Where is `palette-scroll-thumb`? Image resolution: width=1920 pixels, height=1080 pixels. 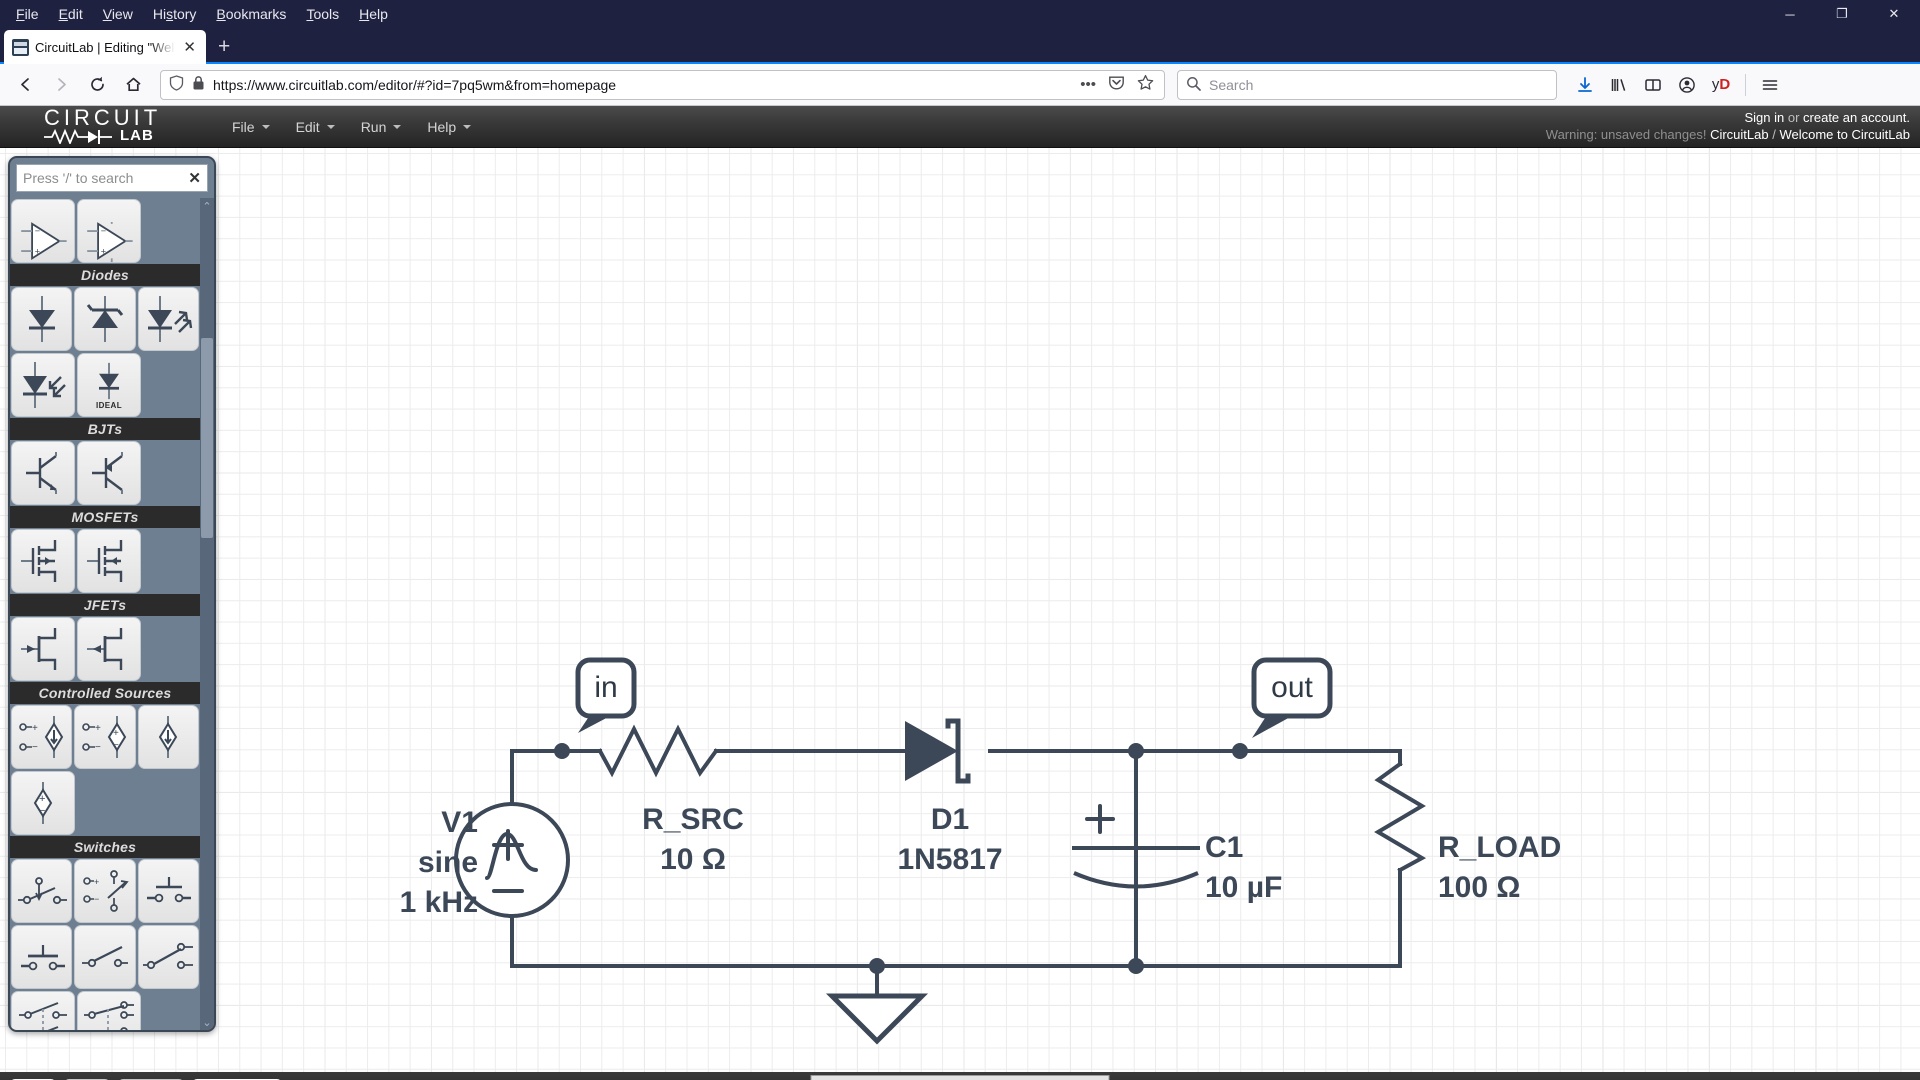
palette-scroll-thumb is located at coordinates (207, 438).